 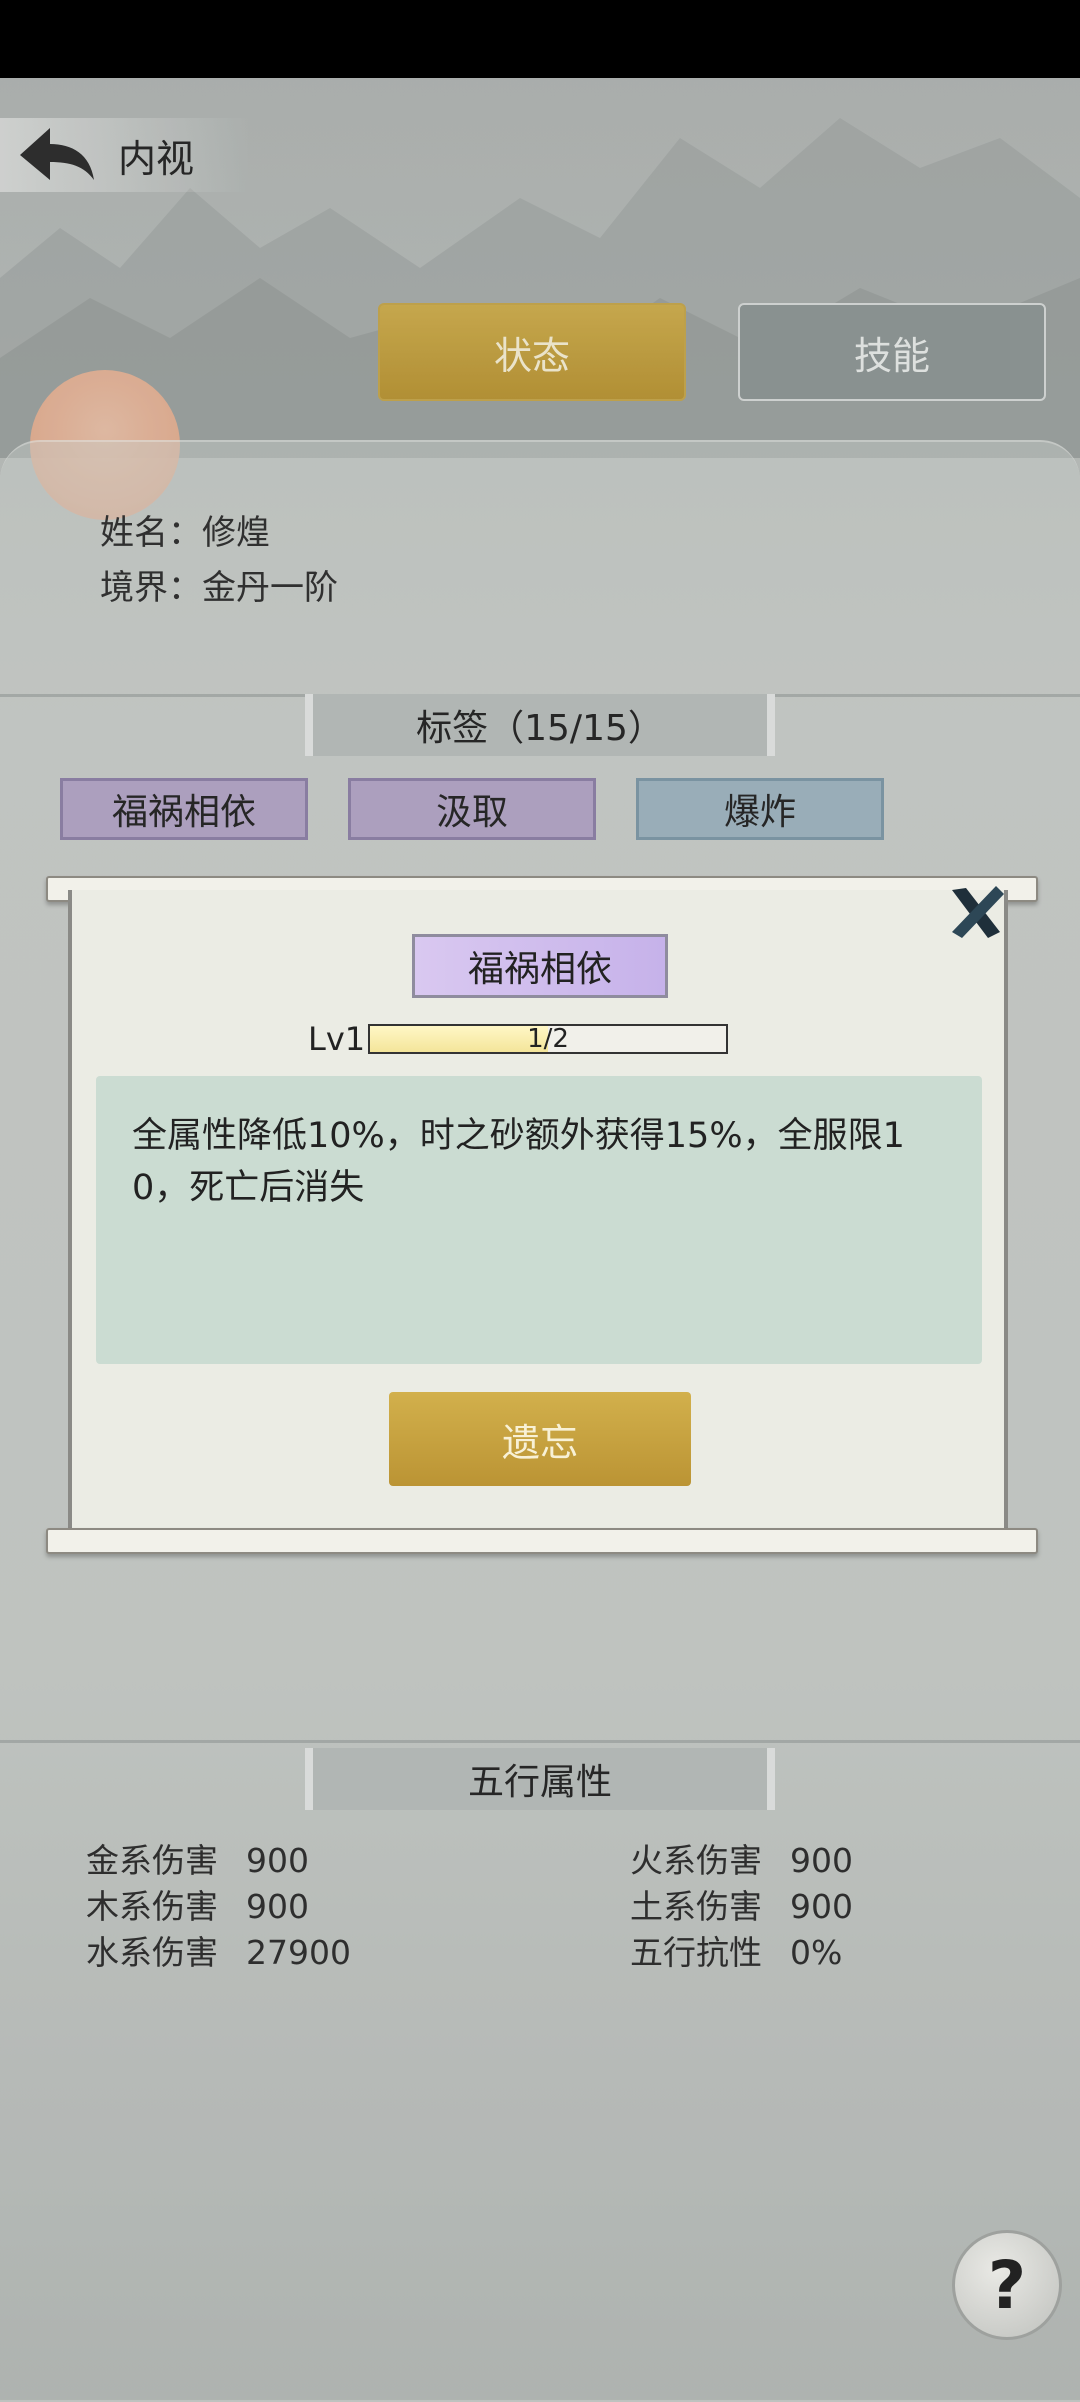 I want to click on level-progress-text: 1/2, so click(x=548, y=1039).